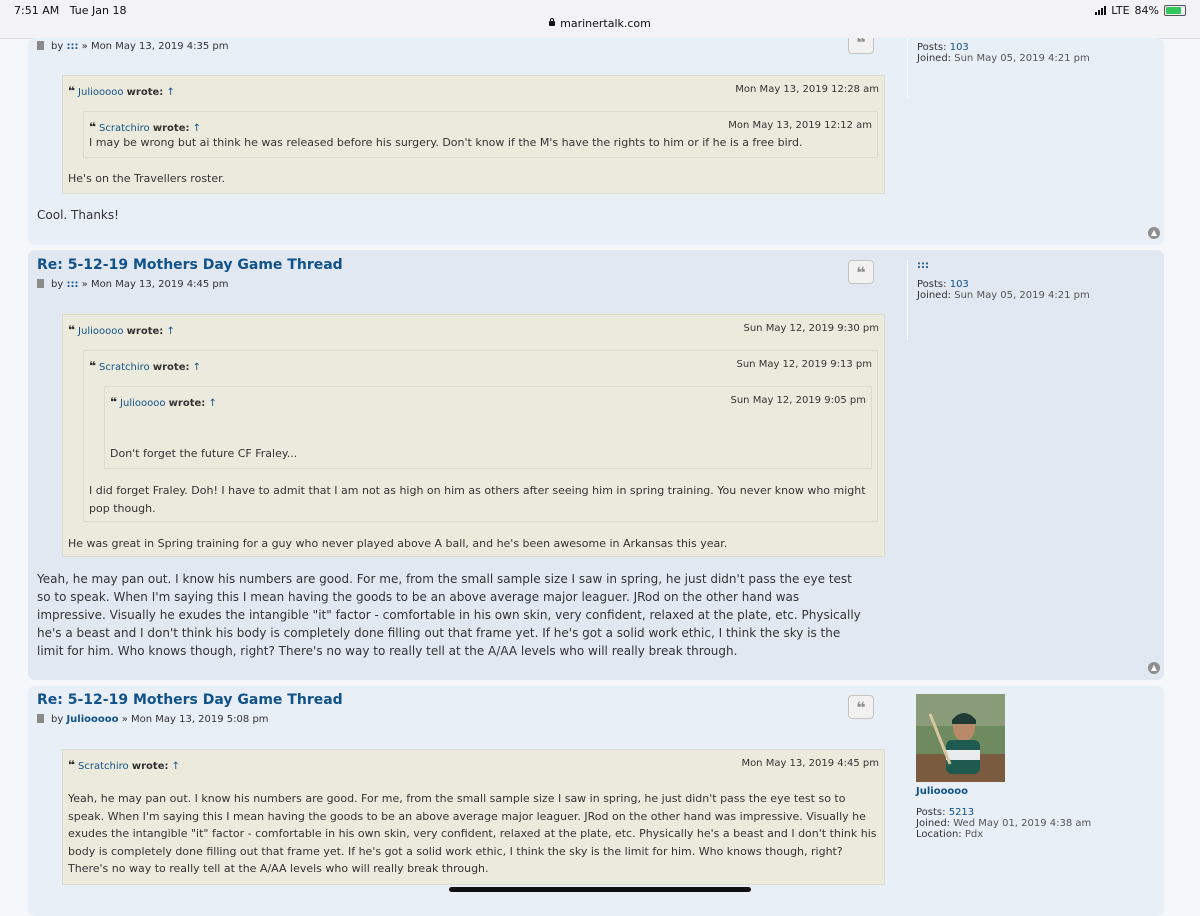 The width and height of the screenshot is (1200, 916). I want to click on status-time: 7:51 AM Tue Jan 18, so click(70, 10).